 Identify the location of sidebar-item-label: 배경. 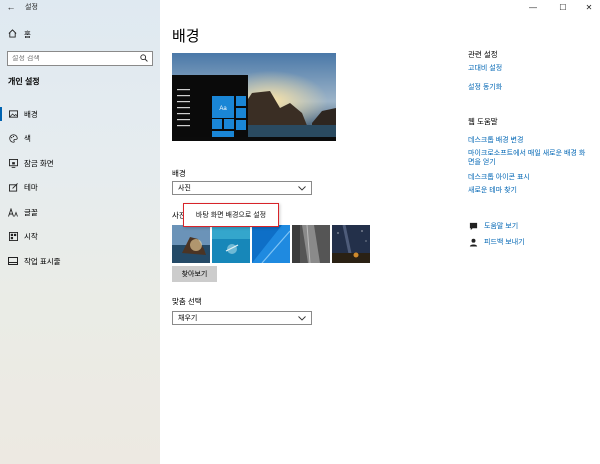
(31, 114).